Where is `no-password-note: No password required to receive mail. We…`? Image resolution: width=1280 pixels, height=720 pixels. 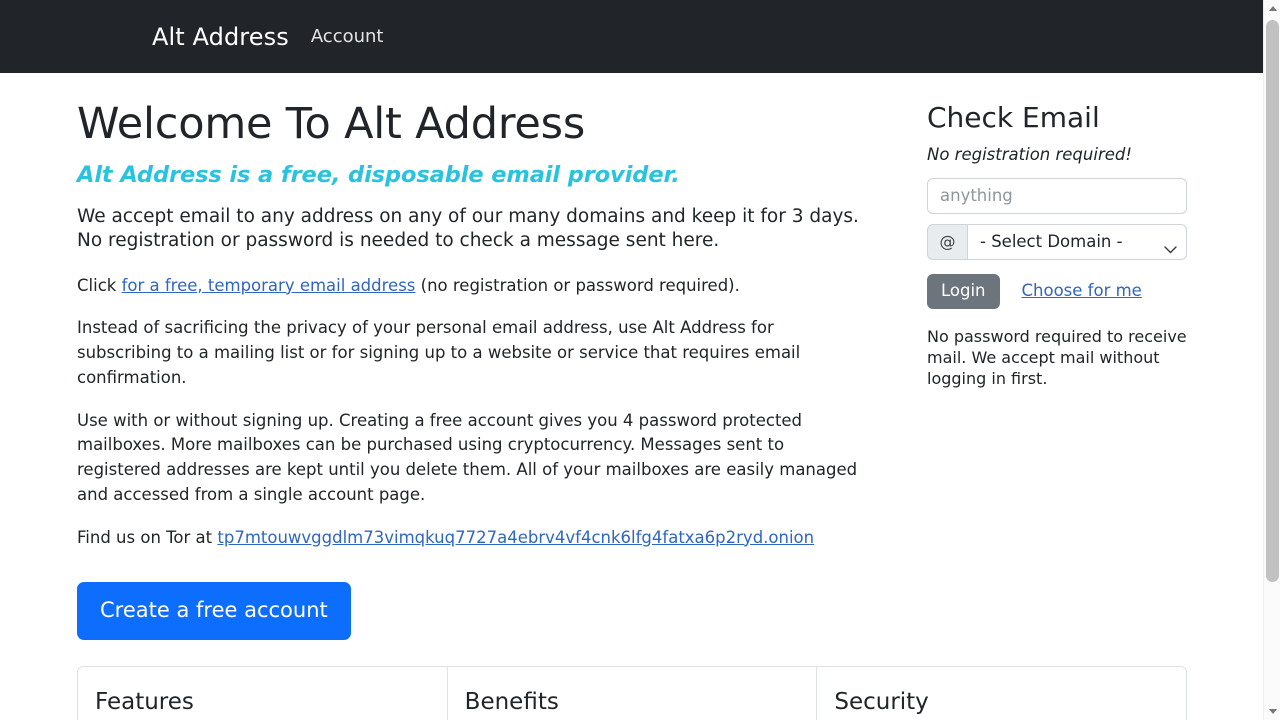
no-password-note: No password required to receive mail. We… is located at coordinates (1057, 357).